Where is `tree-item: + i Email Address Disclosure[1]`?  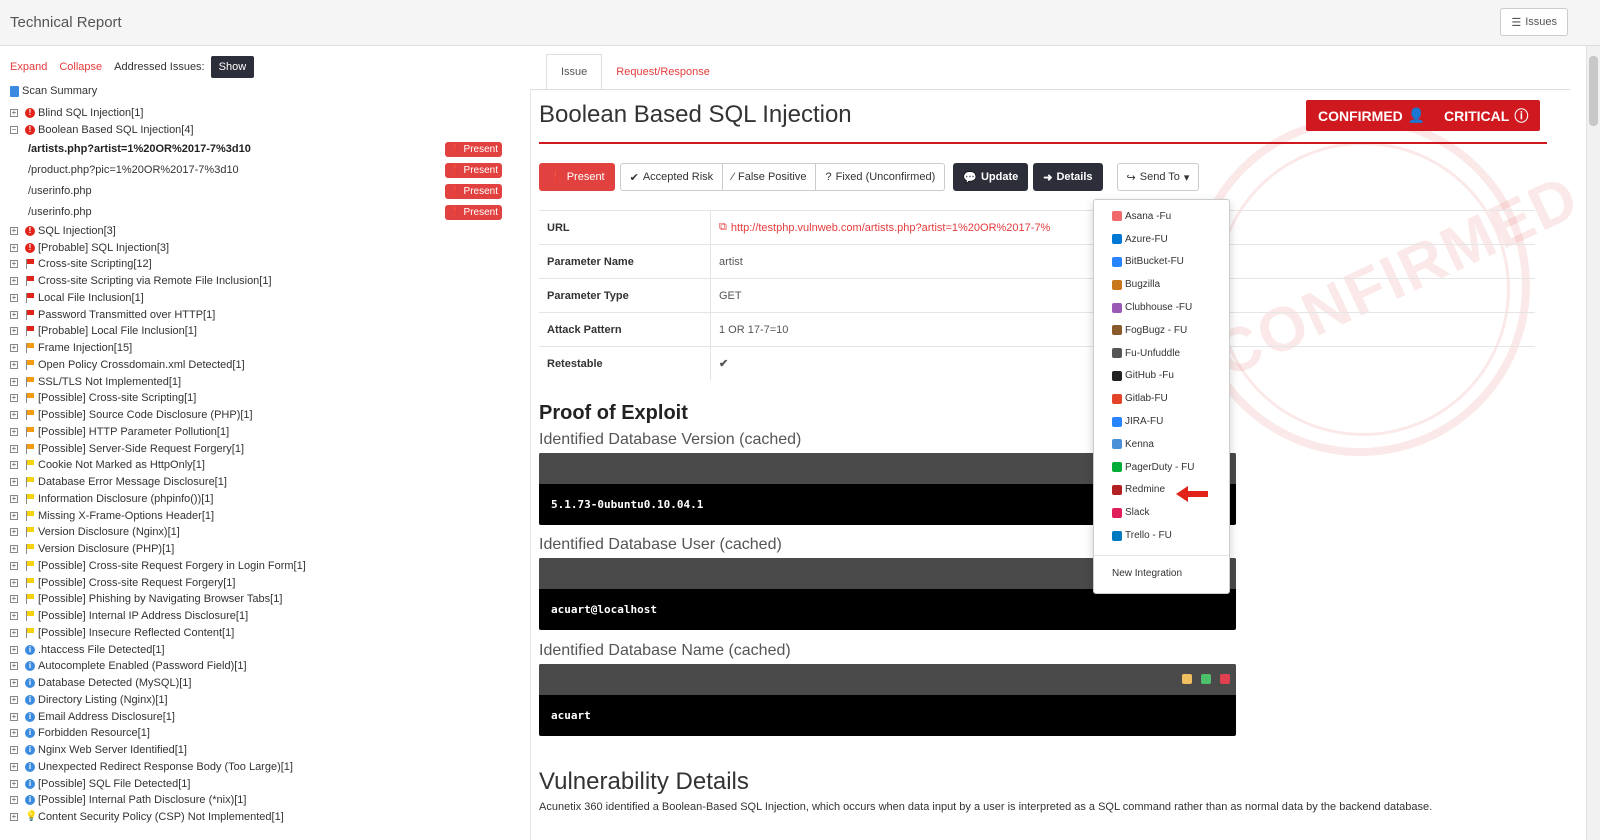
tree-item: + i Email Address Disclosure[1] is located at coordinates (265, 716).